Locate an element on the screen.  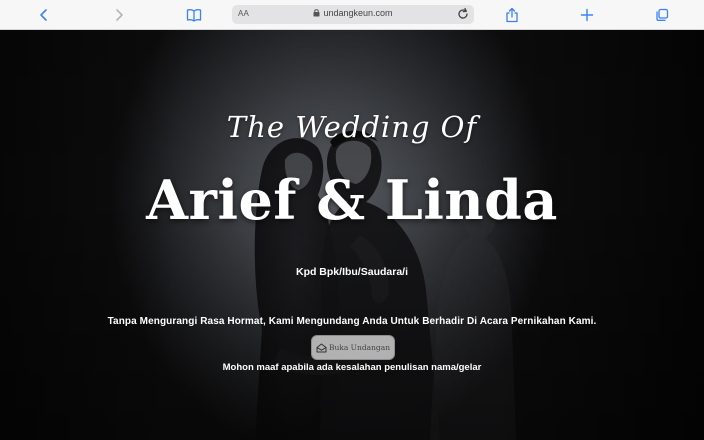
couple-names-heading: Arief & Linda is located at coordinates (352, 200).